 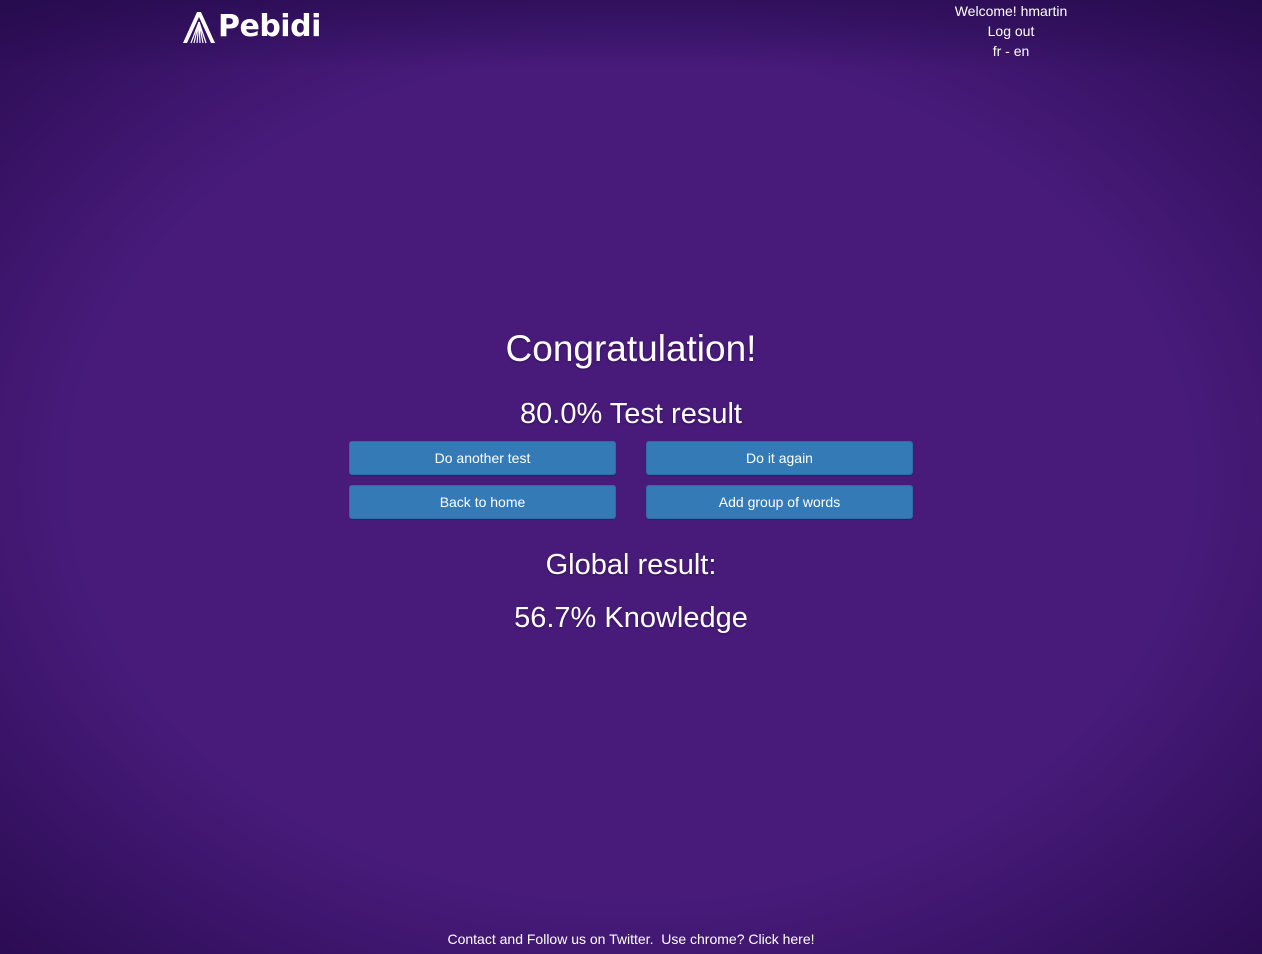 What do you see at coordinates (737, 939) in the screenshot?
I see `chrome-link: Use chrome? Click here!` at bounding box center [737, 939].